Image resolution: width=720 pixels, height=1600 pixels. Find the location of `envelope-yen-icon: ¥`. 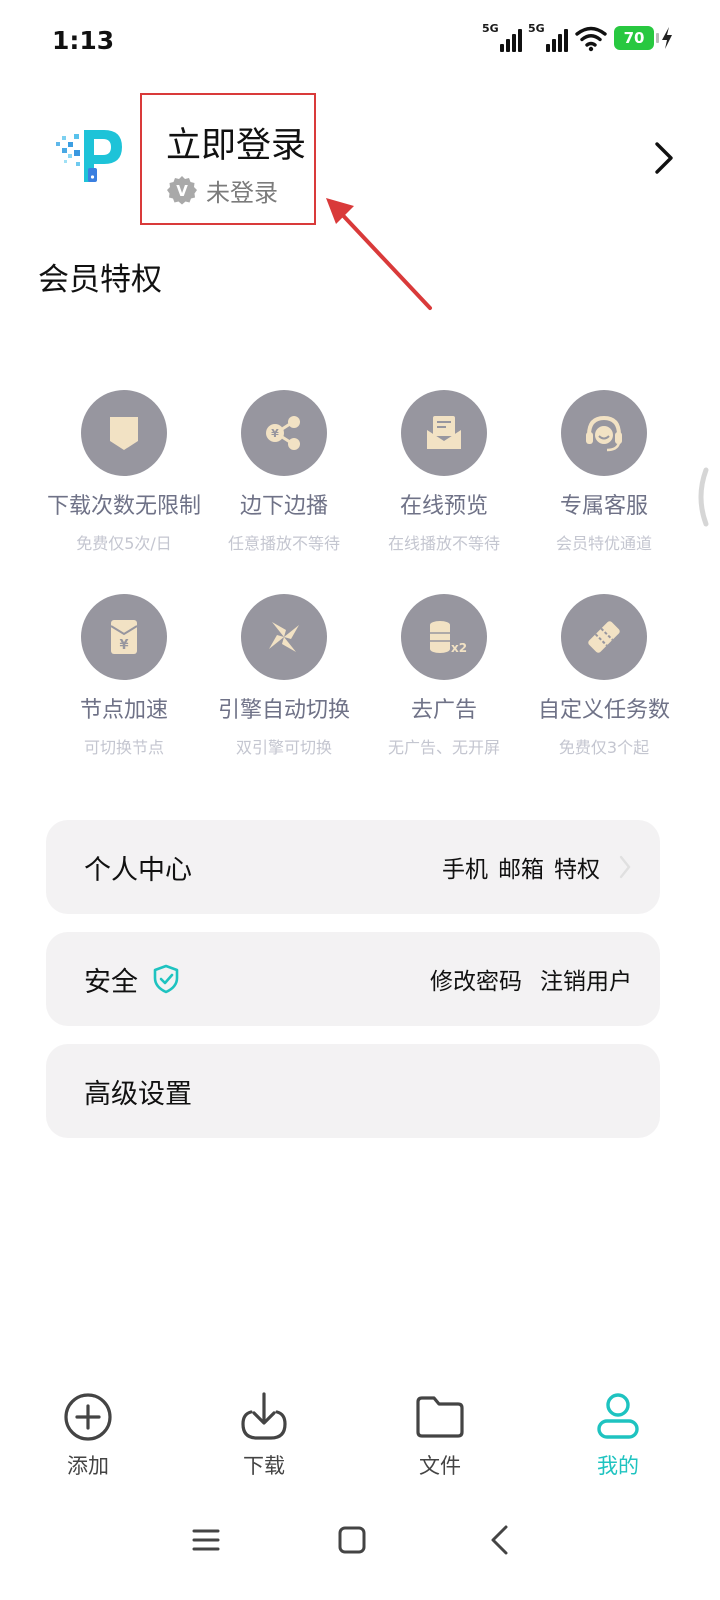

envelope-yen-icon: ¥ is located at coordinates (124, 637).